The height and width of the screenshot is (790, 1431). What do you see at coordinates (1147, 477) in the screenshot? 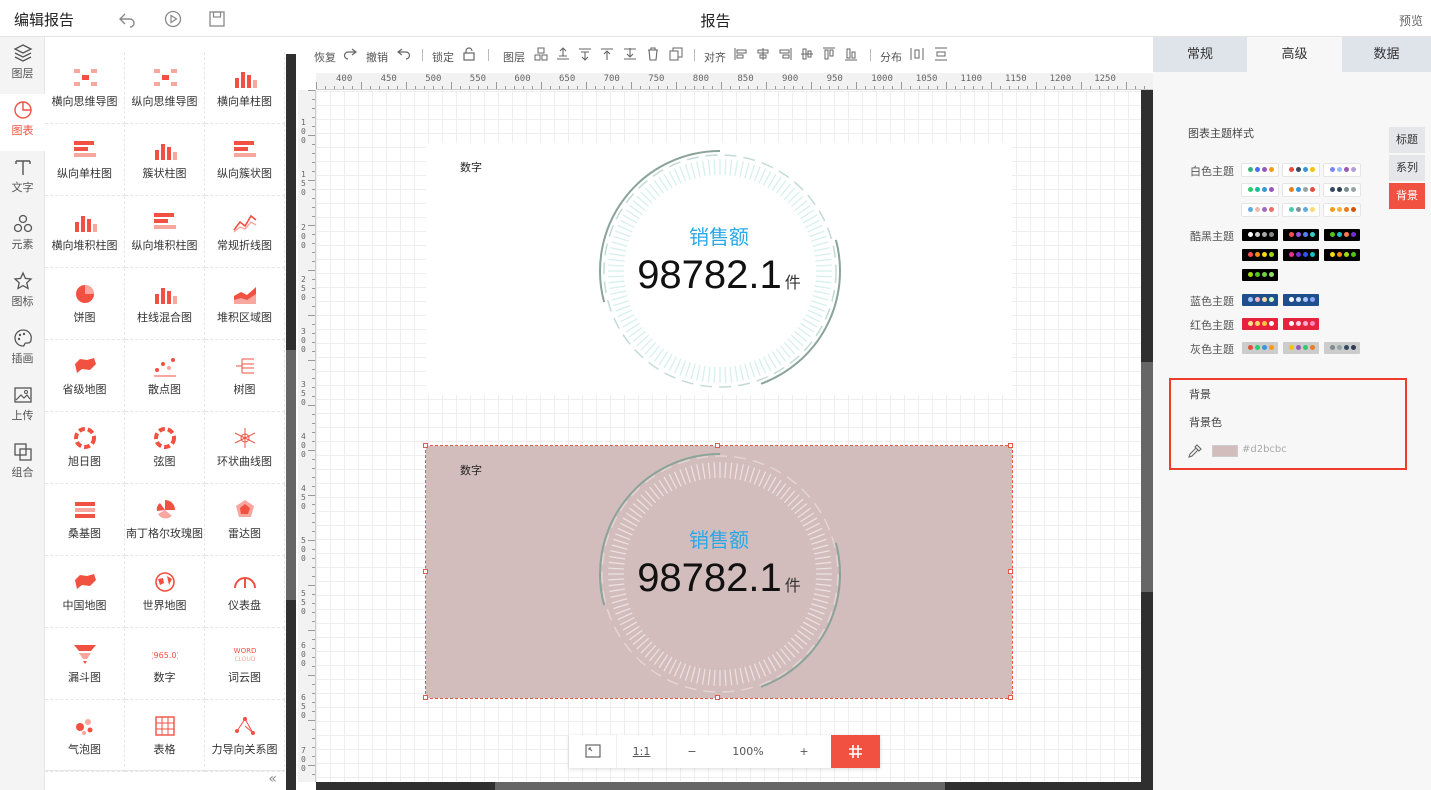
I see `canvas-scroll-thumb-v` at bounding box center [1147, 477].